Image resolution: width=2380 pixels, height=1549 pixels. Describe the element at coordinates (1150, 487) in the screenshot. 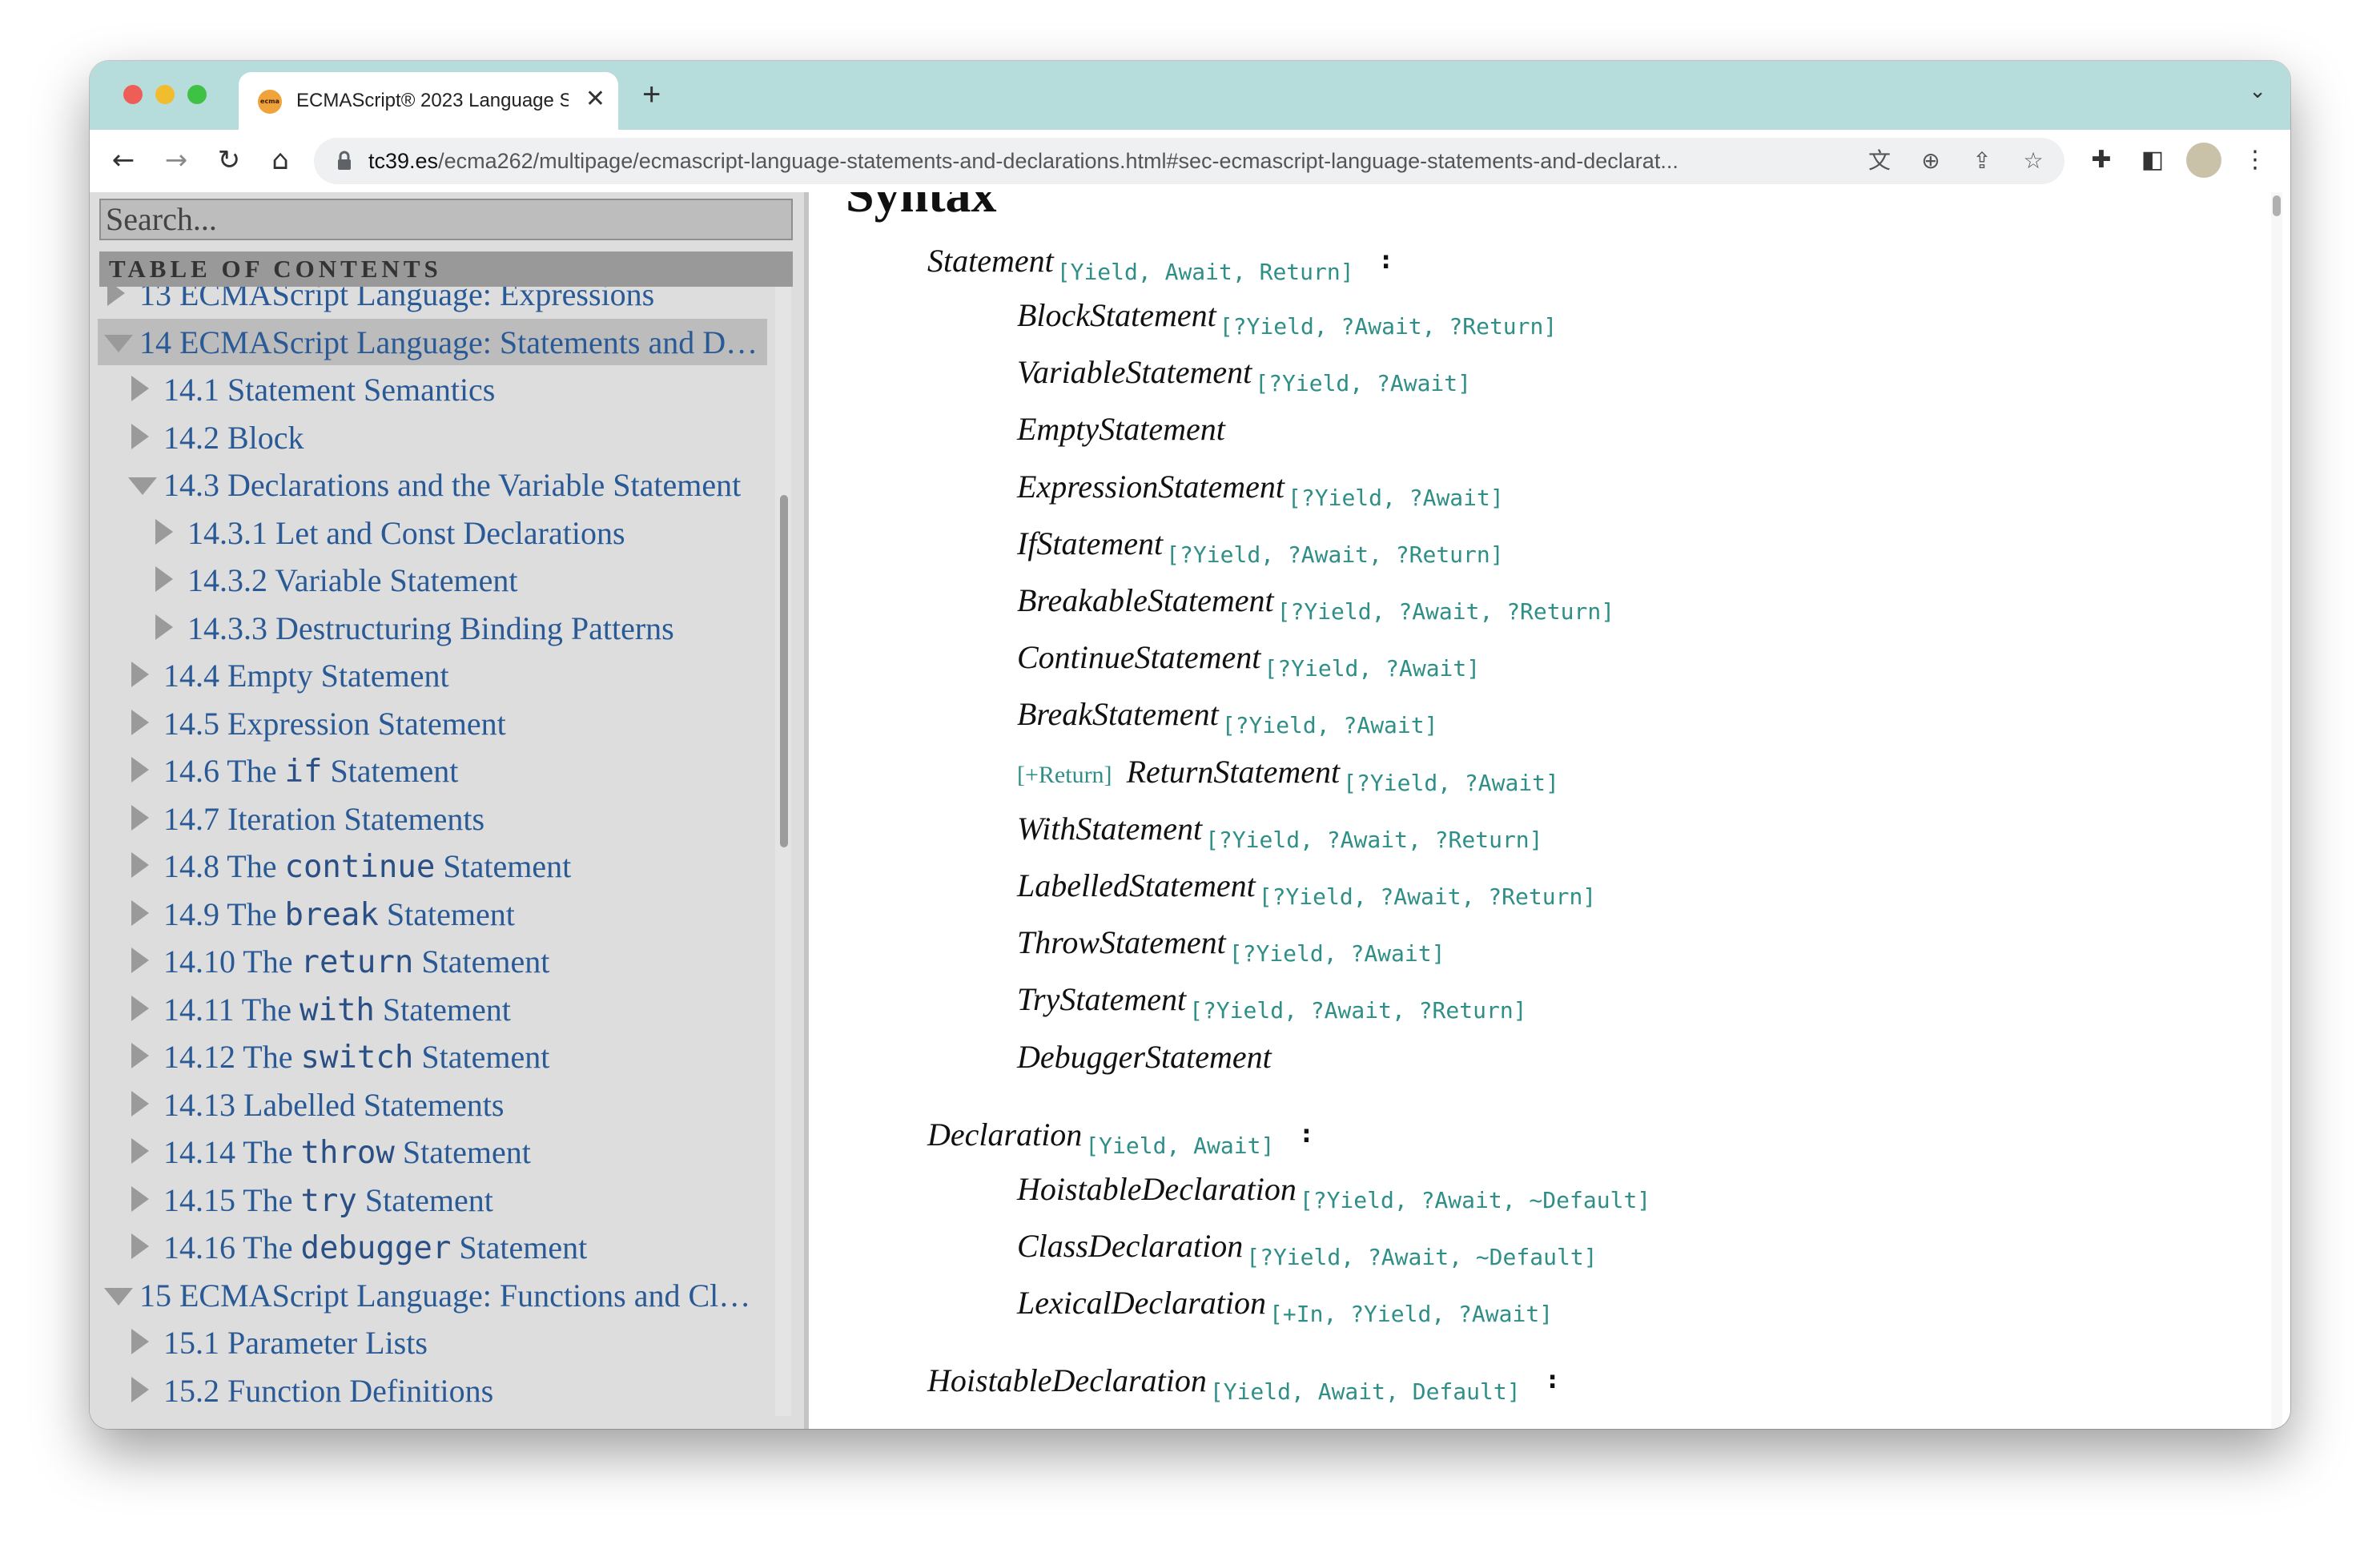

I see `nonterminal-link: ExpressionStatement` at that location.